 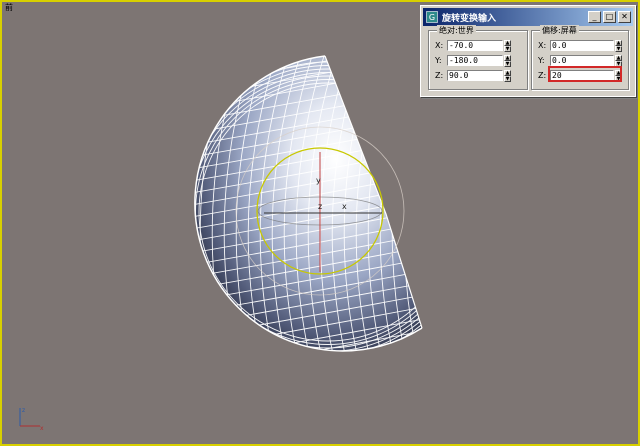 I want to click on off-z-label: Z:, so click(x=542, y=75).